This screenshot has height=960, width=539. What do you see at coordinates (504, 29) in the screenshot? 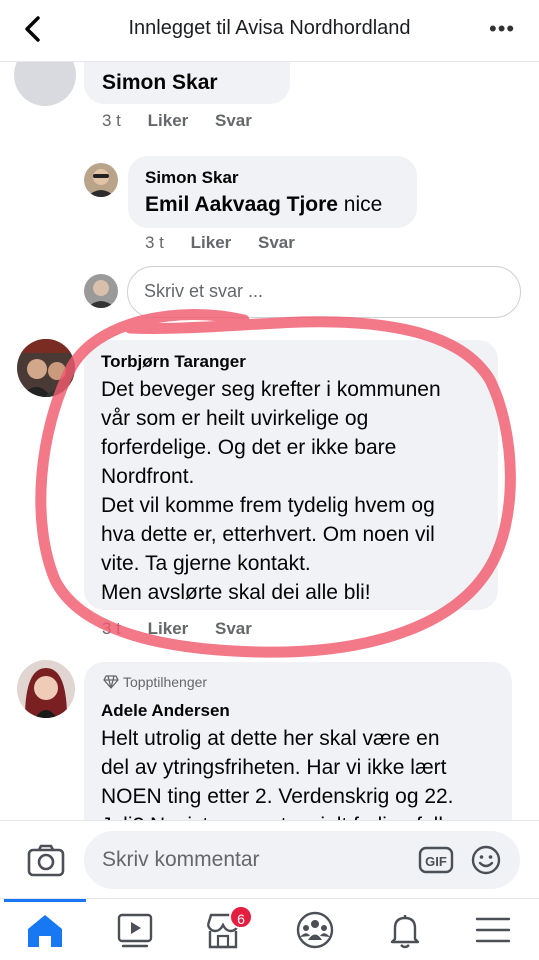
I see `more-options-button: •••` at bounding box center [504, 29].